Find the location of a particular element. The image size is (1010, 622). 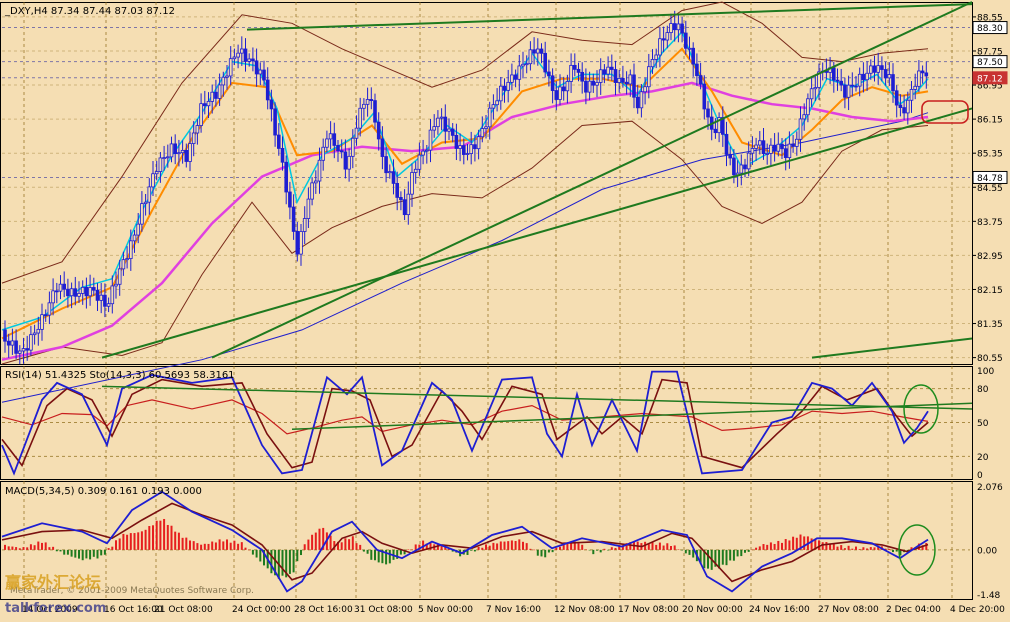

time-tick-label: 2 Dec 04:00 is located at coordinates (913, 610).